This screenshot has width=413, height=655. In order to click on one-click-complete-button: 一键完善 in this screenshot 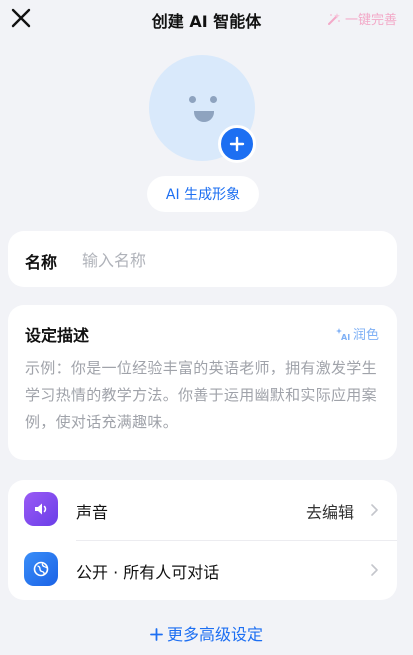, I will do `click(361, 18)`.